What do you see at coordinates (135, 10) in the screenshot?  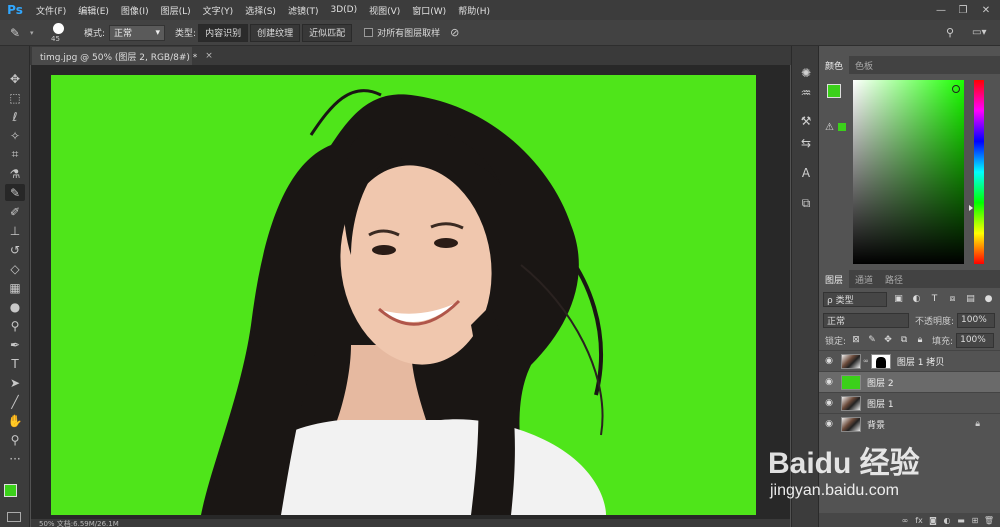 I see `menu-image: 图像(I)` at bounding box center [135, 10].